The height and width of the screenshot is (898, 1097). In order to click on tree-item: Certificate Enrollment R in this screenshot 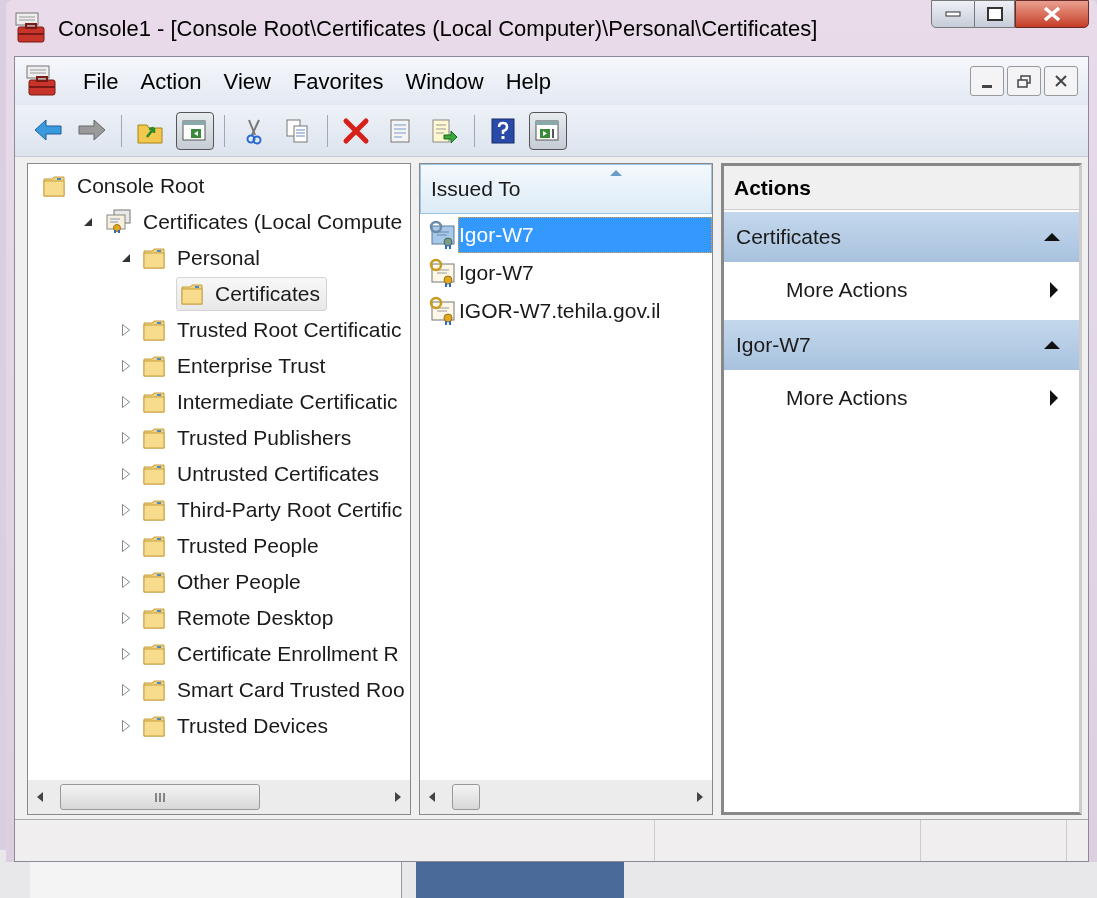, I will do `click(272, 654)`.